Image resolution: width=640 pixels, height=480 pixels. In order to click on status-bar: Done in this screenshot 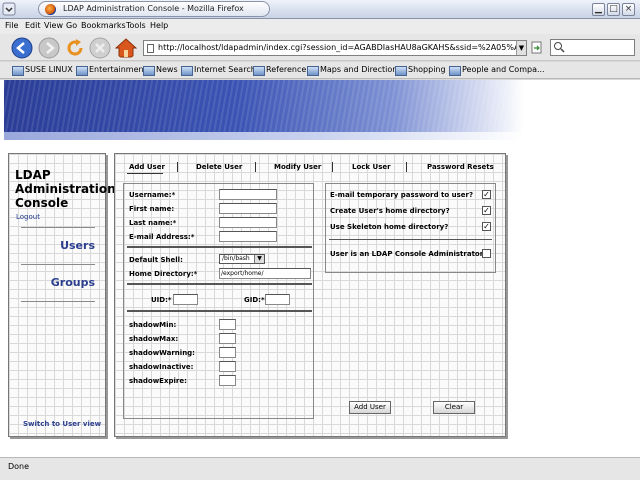, I will do `click(320, 468)`.